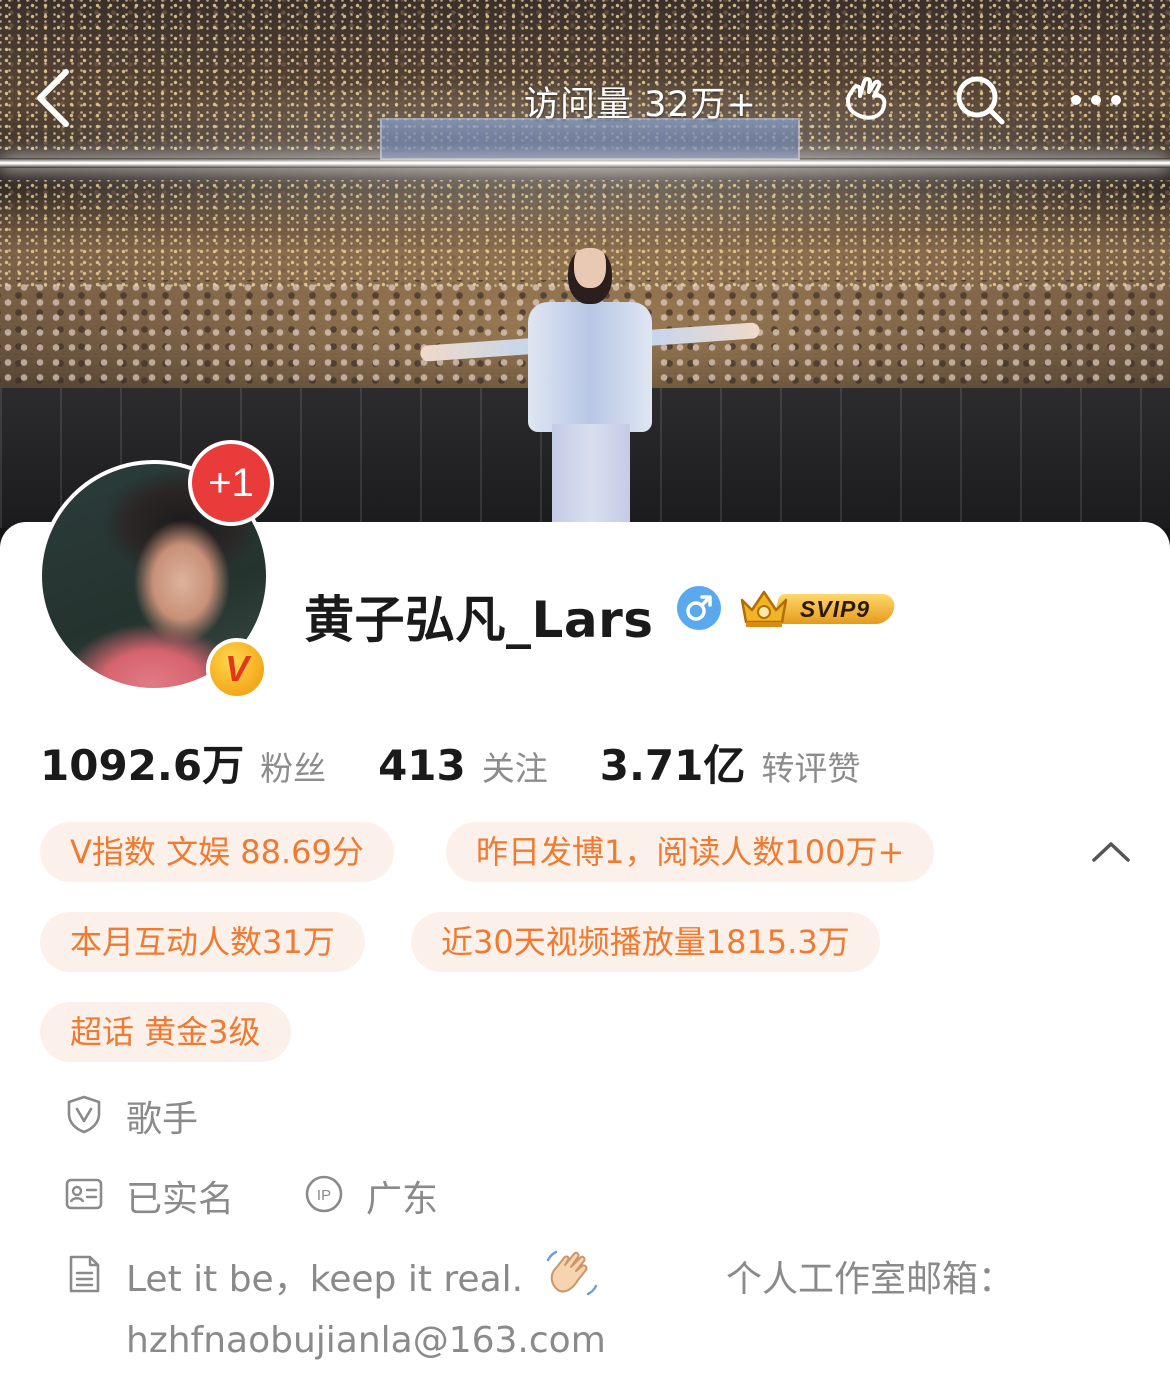 The image size is (1170, 1385). What do you see at coordinates (699, 608) in the screenshot?
I see `male-icon` at bounding box center [699, 608].